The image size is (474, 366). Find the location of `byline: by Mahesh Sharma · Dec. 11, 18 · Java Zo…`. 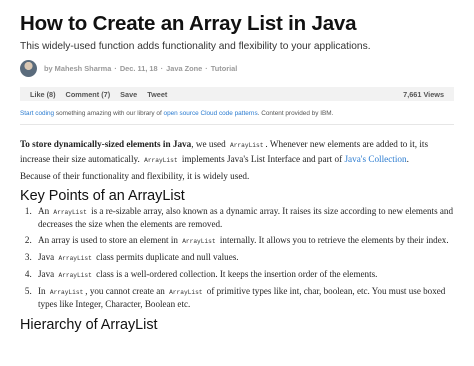

byline: by Mahesh Sharma · Dec. 11, 18 · Java Zo… is located at coordinates (128, 68).